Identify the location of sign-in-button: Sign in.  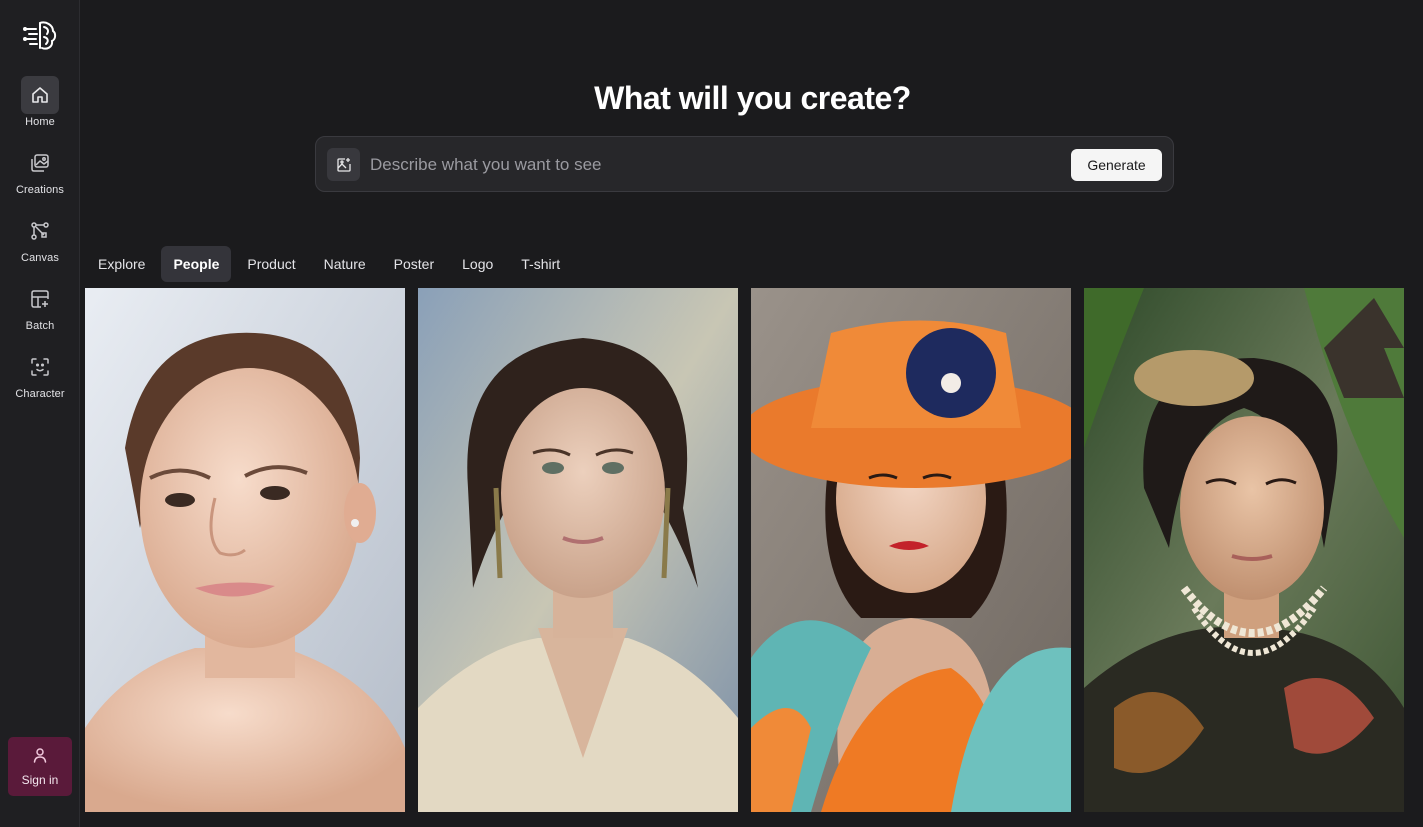
(40, 766).